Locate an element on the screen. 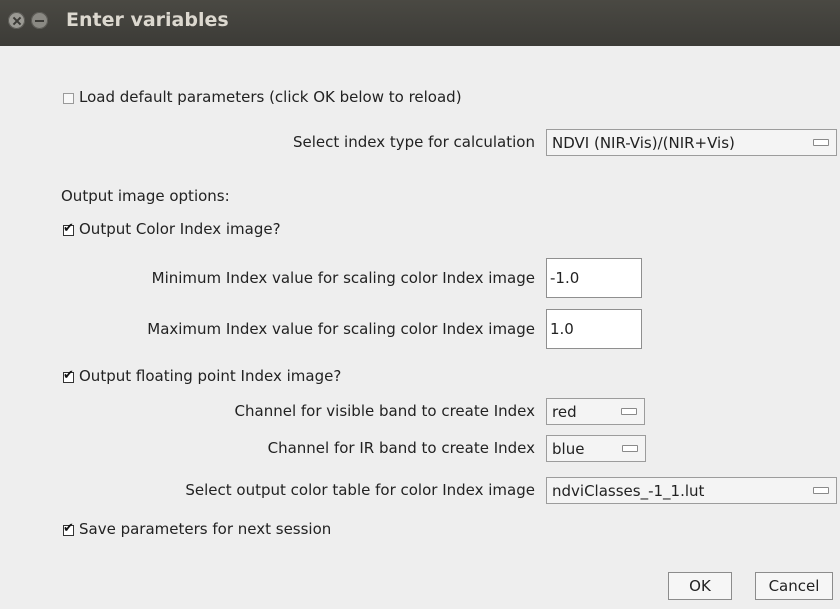 This screenshot has width=840, height=609. output-color-checkbox is located at coordinates (68, 228).